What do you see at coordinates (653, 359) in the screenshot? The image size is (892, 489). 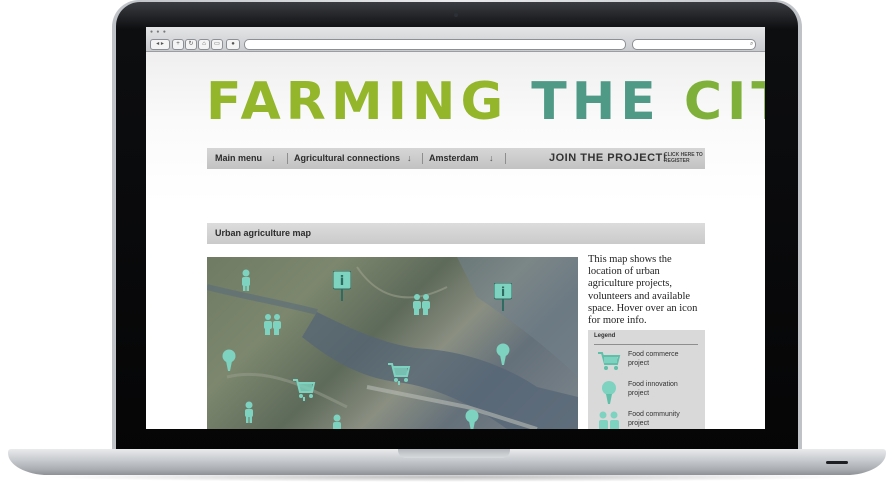 I see `legend-label: Food commerce project` at bounding box center [653, 359].